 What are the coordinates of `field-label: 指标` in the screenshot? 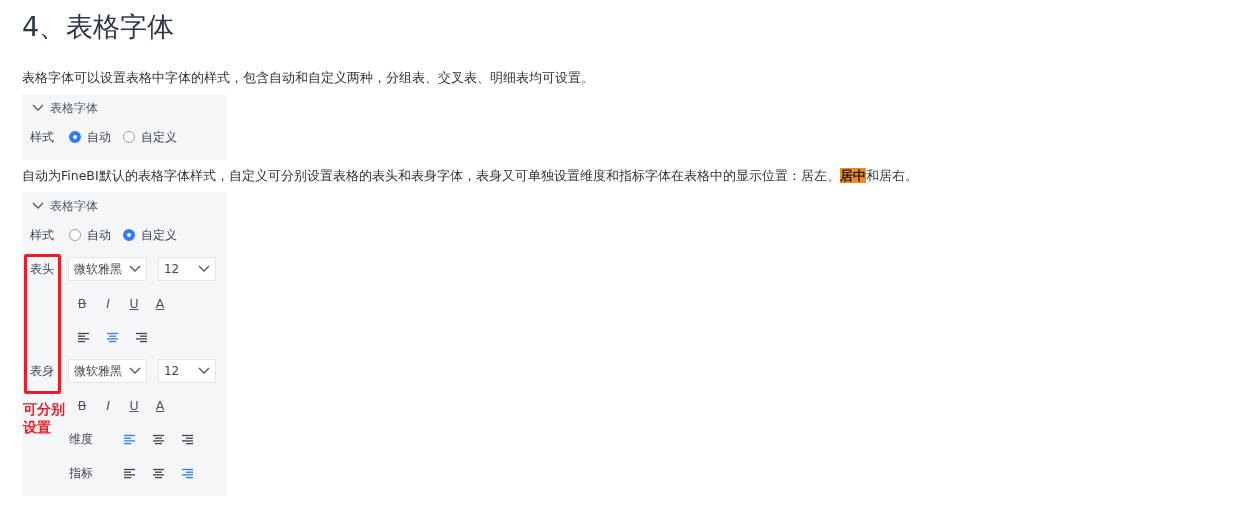 It's located at (81, 473).